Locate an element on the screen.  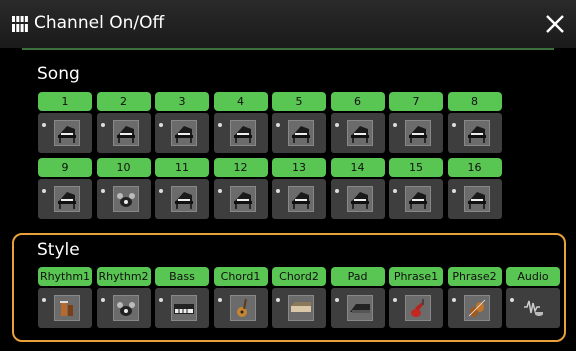
song-channel: 10 is located at coordinates (123, 188).